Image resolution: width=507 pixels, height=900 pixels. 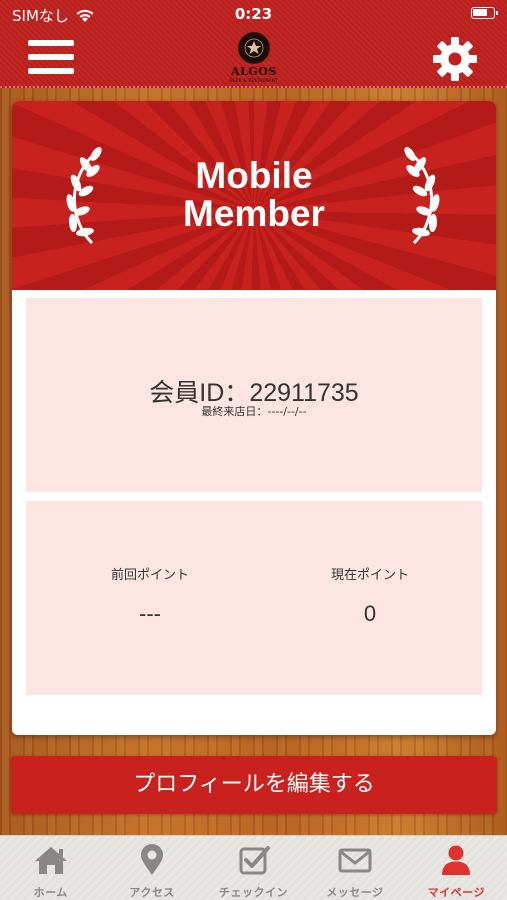 I want to click on checkbox-icon, so click(x=254, y=860).